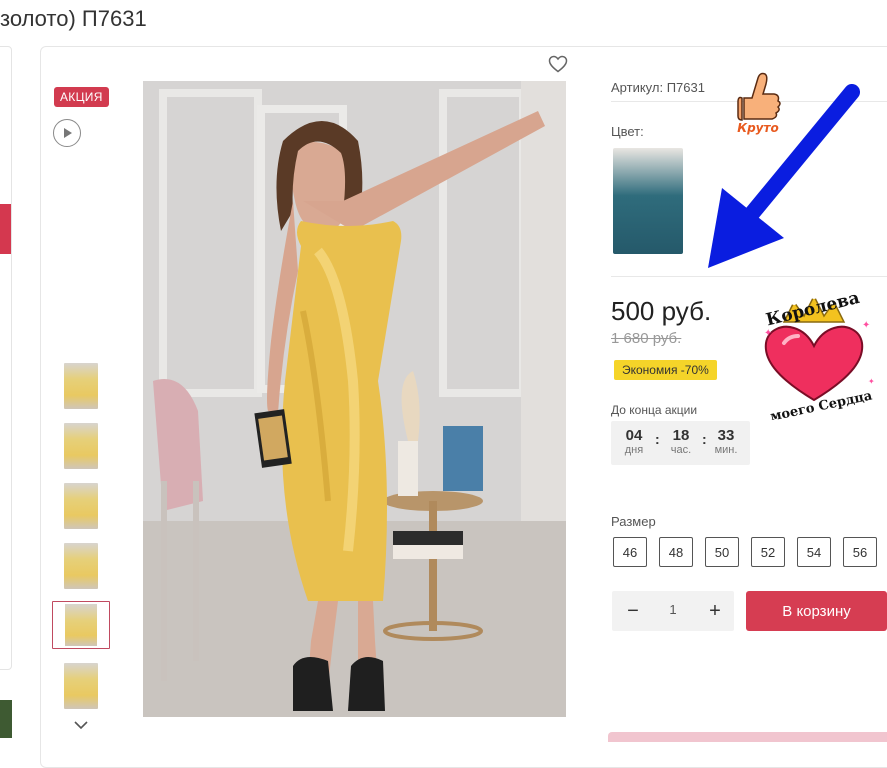 This screenshot has width=887, height=768. I want to click on countdown-timer: 04 дня : 18 час. : 33 мин., so click(680, 443).